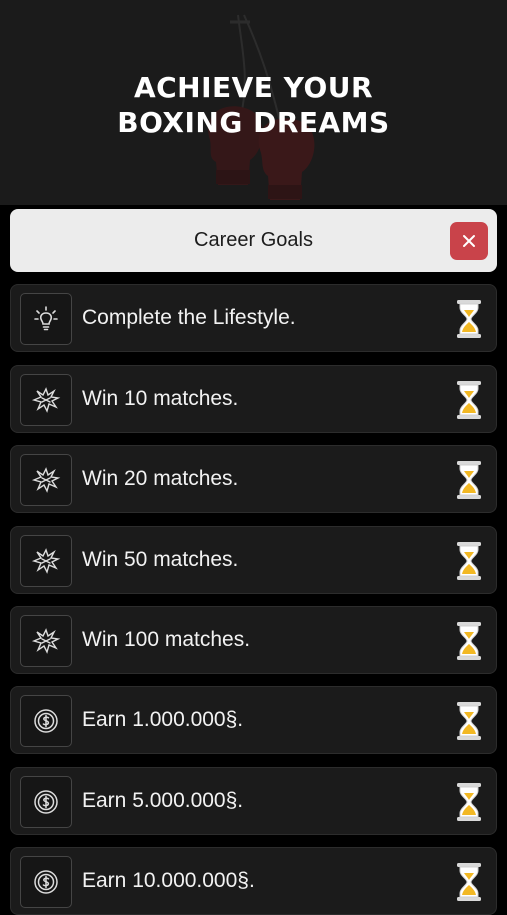 The height and width of the screenshot is (915, 507). I want to click on goal-label: Win 20 matches., so click(160, 478).